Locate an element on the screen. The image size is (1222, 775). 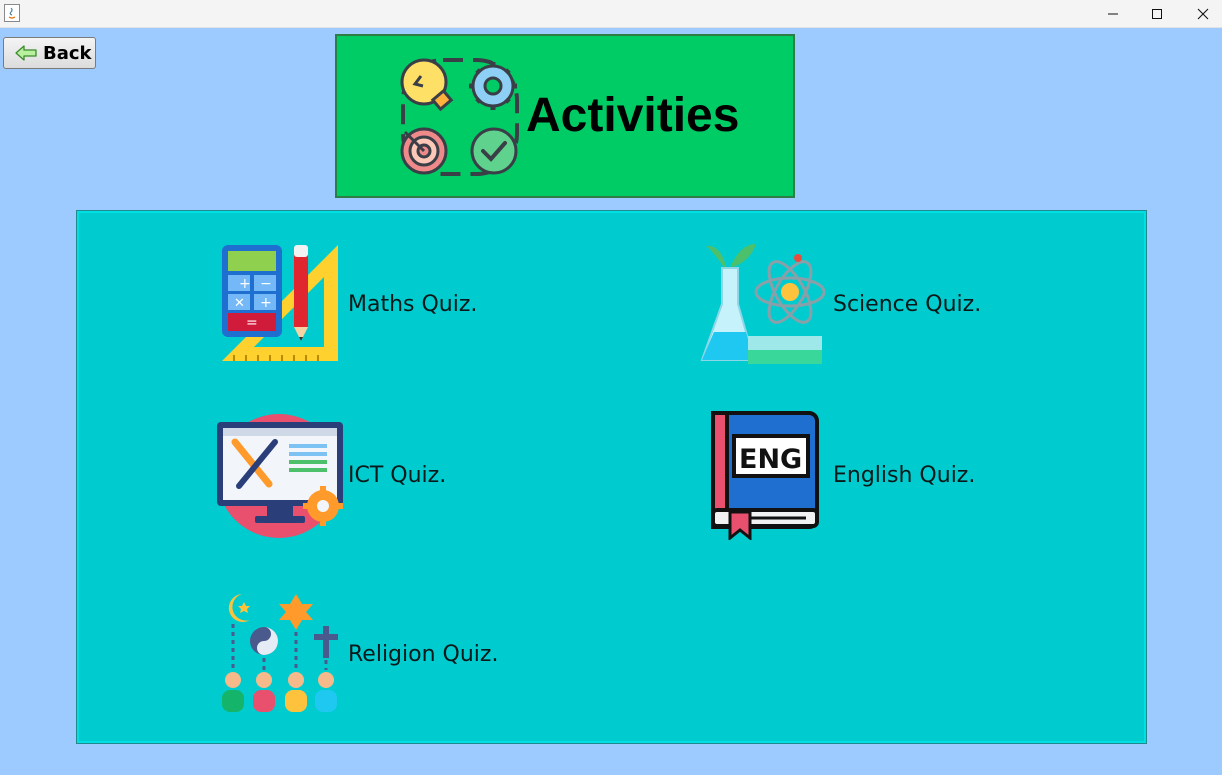
science-quiz-label: Science Quiz. is located at coordinates (907, 304).